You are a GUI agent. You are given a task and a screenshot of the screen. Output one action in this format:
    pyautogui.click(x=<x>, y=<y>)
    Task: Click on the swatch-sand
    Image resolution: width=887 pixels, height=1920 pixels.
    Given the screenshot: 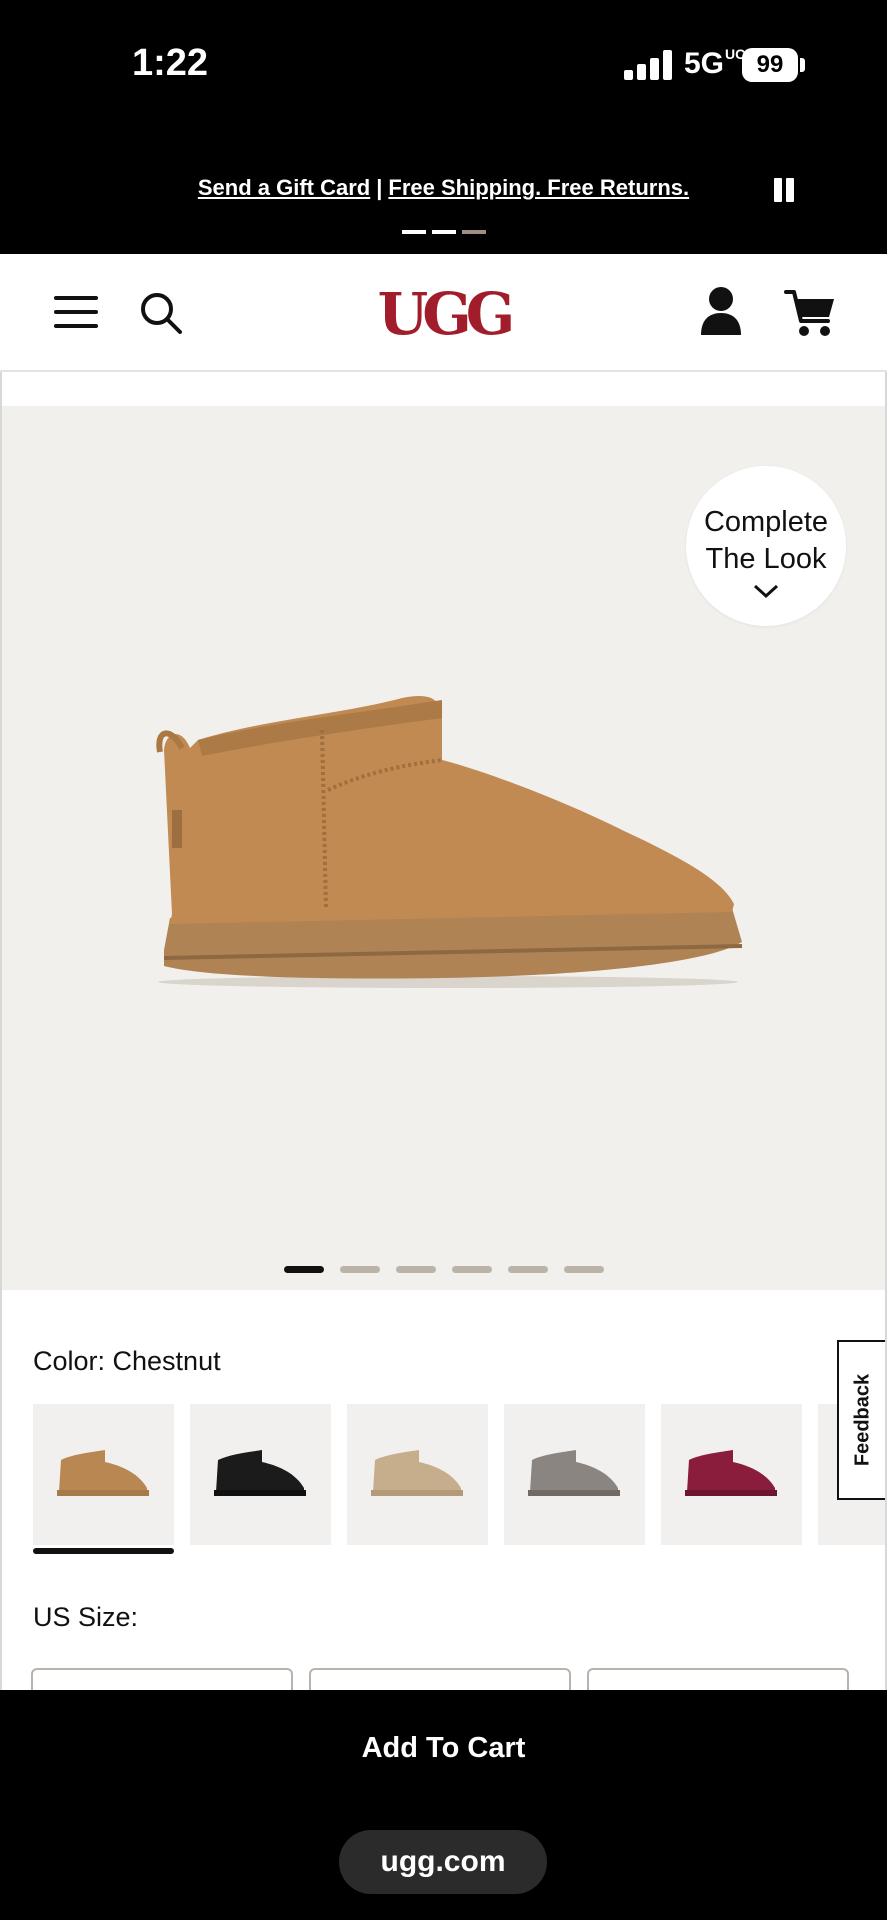 What is the action you would take?
    pyautogui.click(x=417, y=1474)
    